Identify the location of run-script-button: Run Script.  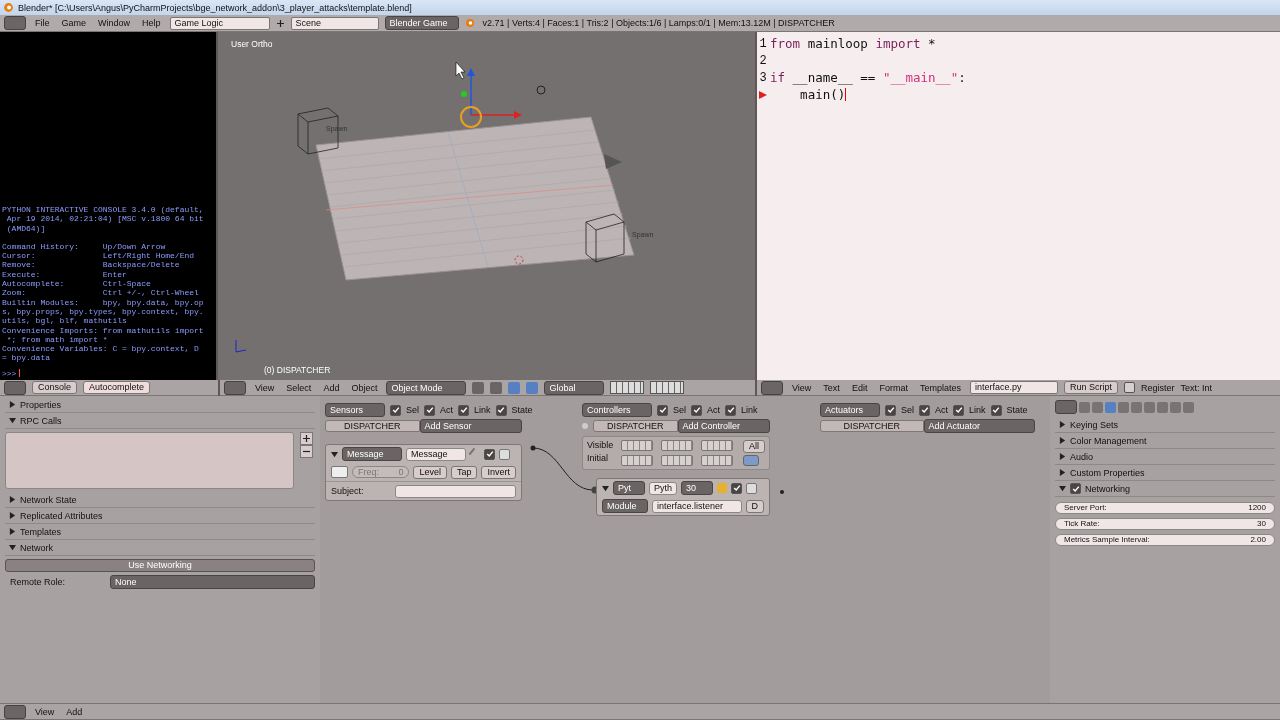
(1090, 387).